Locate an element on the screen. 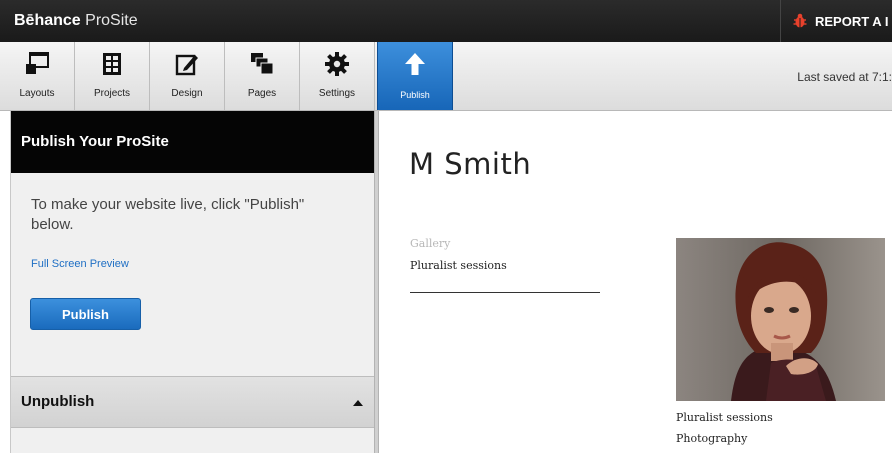 The height and width of the screenshot is (453, 892). tool-label: Publish is located at coordinates (415, 95).